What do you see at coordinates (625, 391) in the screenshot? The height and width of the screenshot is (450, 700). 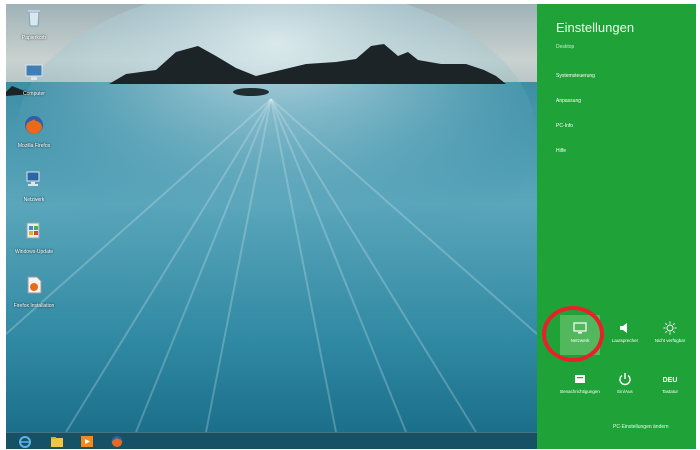 I see `tile-label: Ein/Aus` at bounding box center [625, 391].